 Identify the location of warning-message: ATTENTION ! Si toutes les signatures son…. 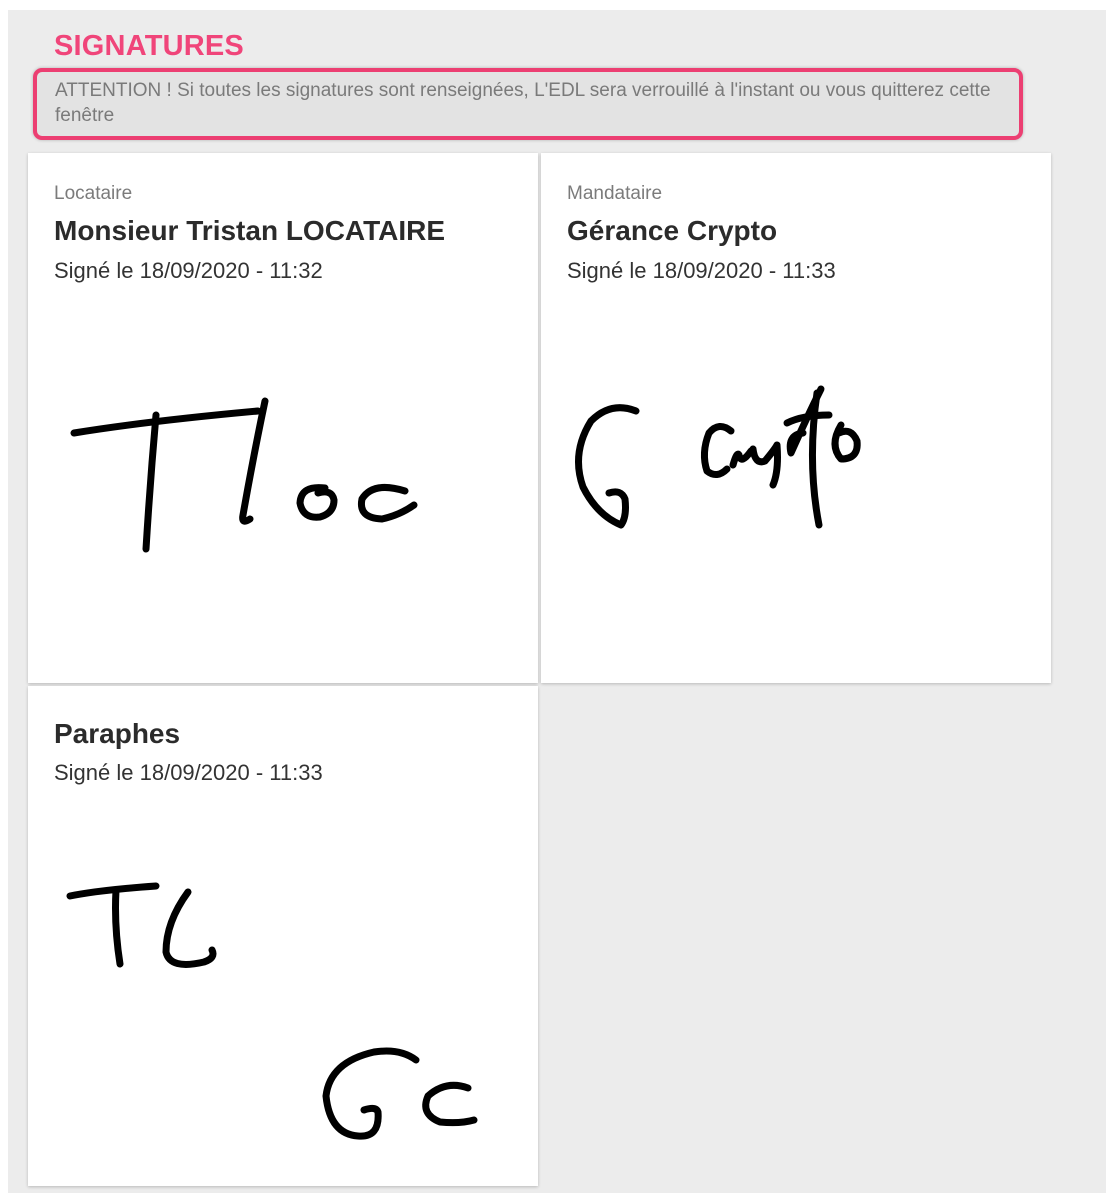
(528, 104).